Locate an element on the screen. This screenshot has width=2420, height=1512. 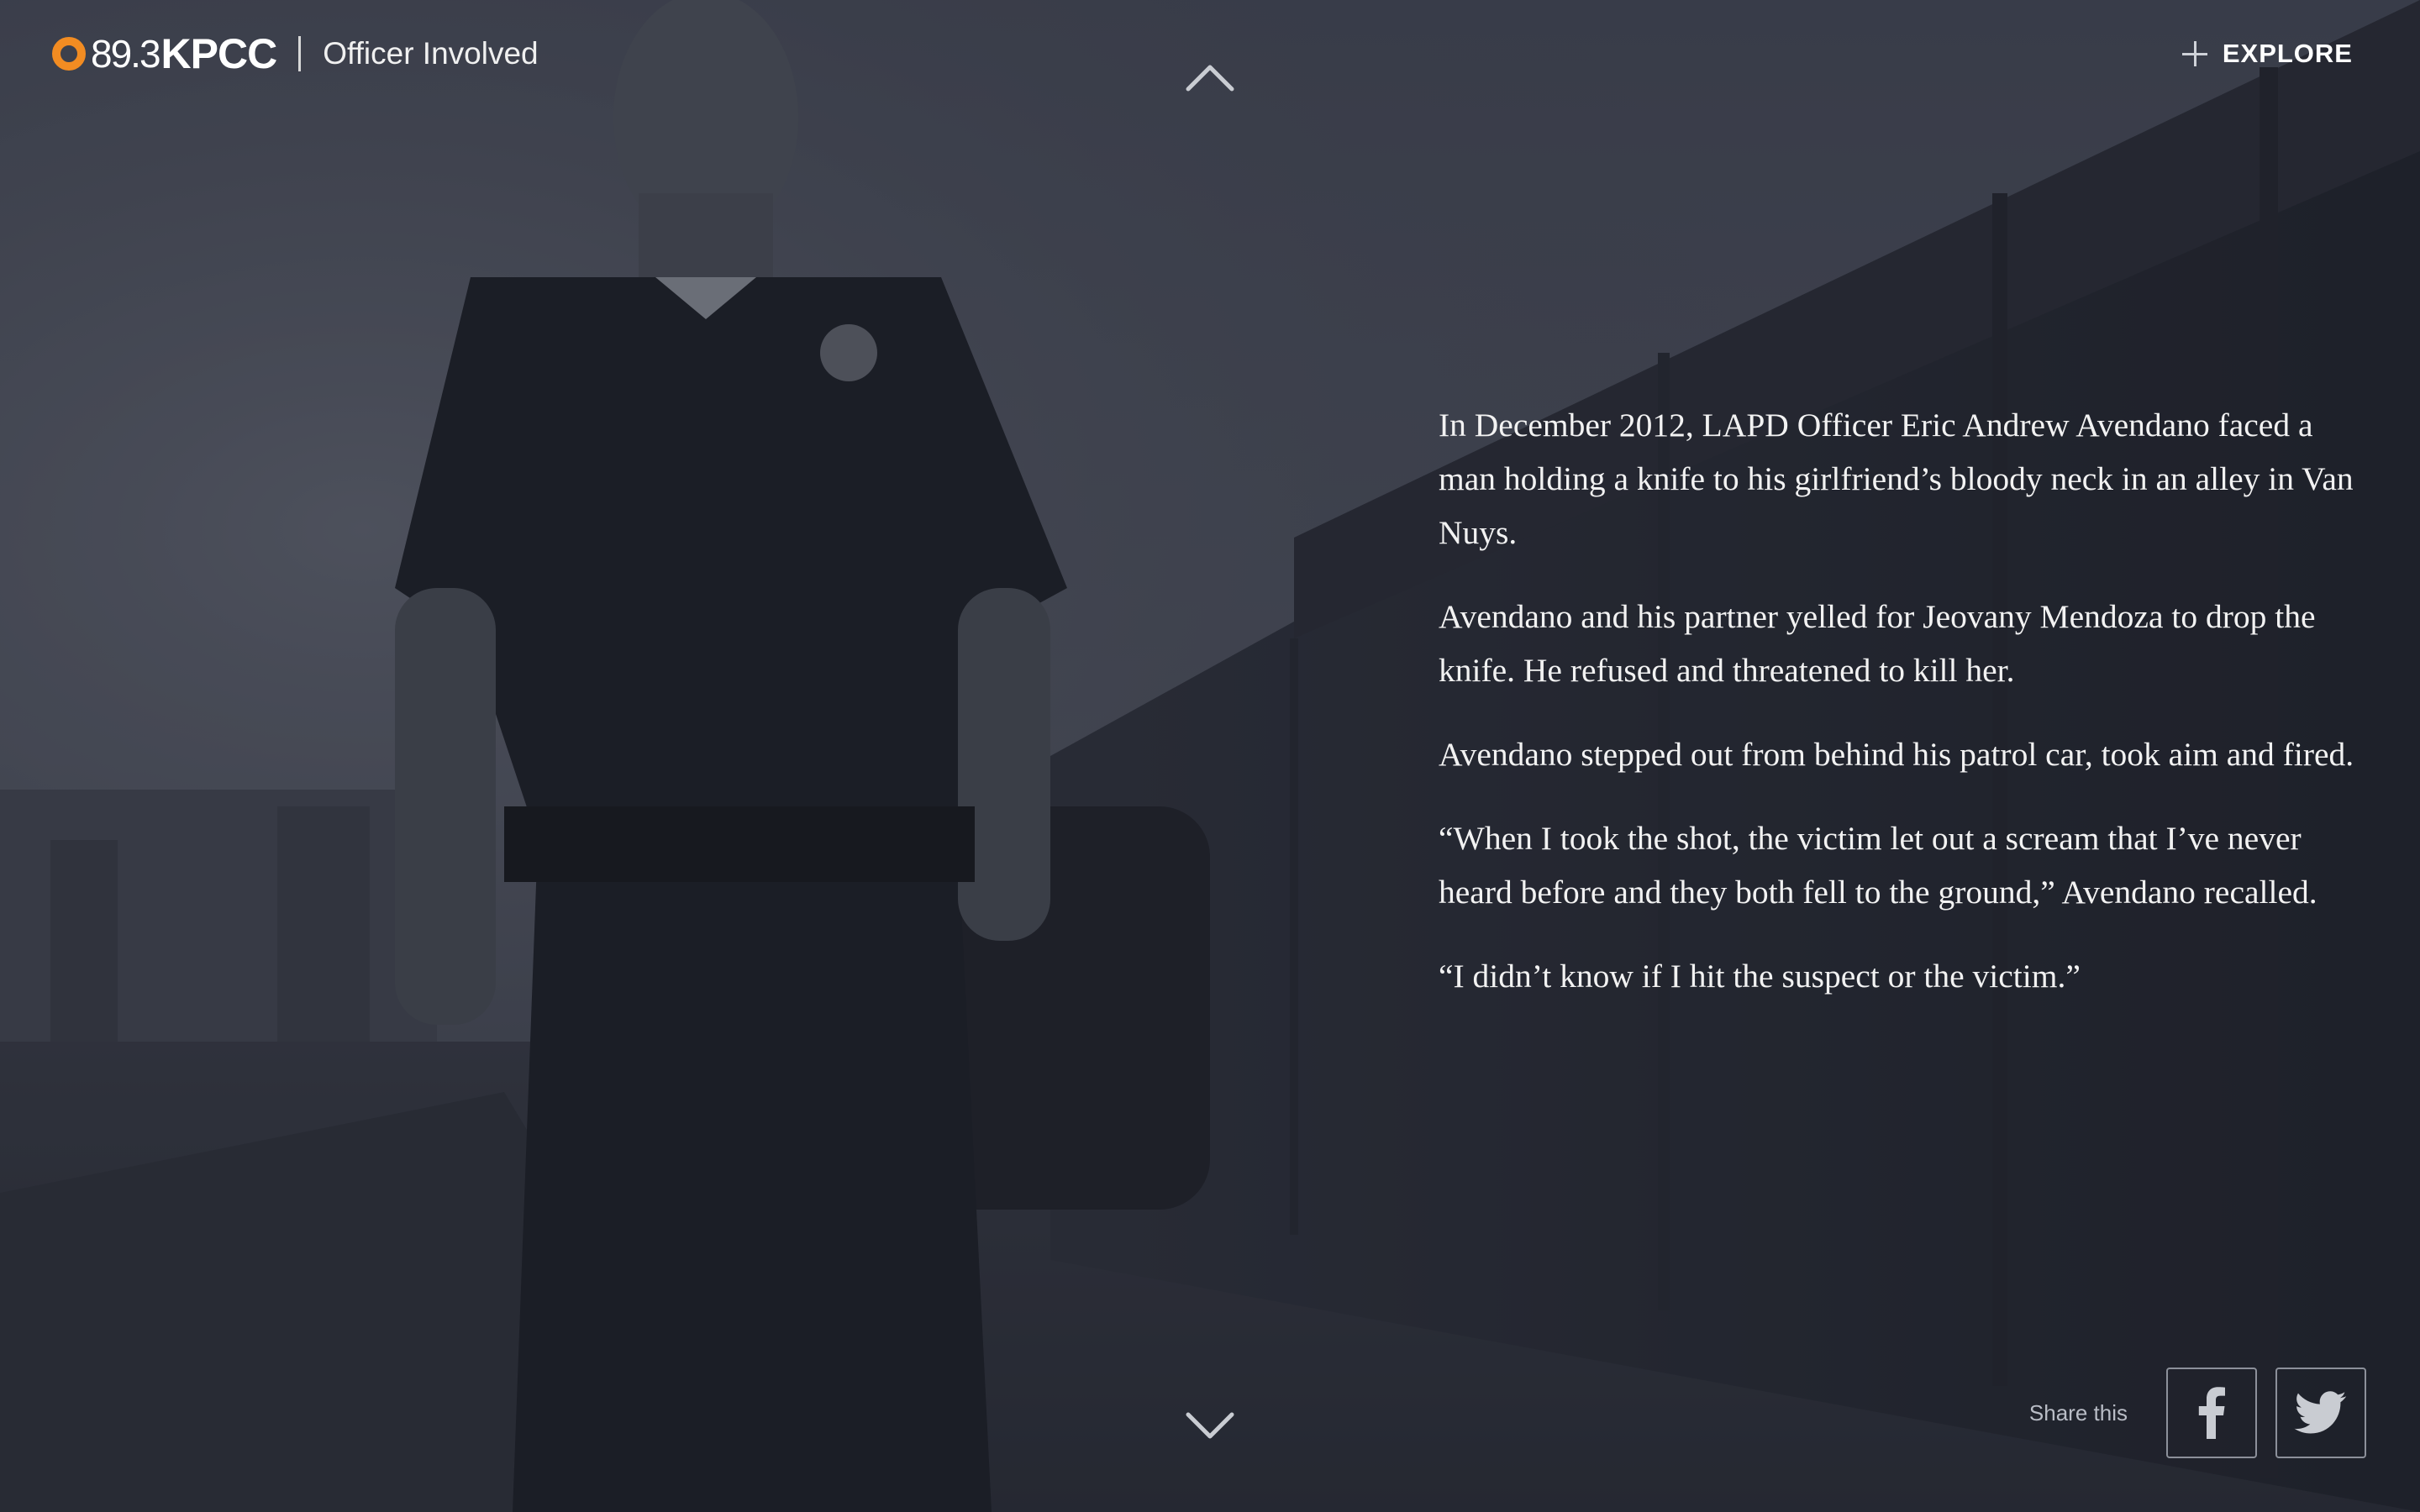
logo-ring-icon is located at coordinates (69, 54).